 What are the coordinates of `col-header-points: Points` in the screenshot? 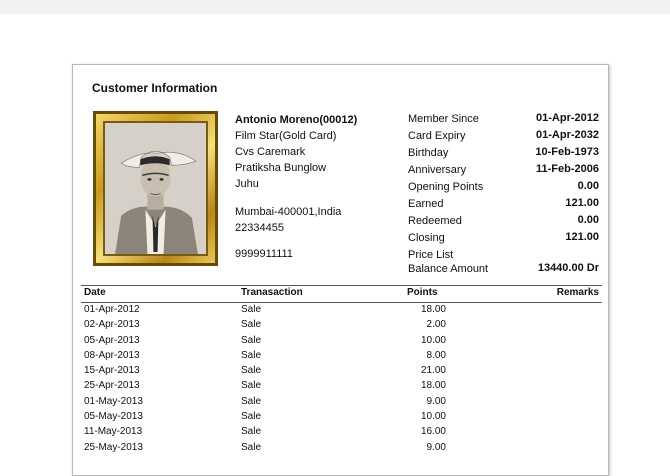 It's located at (422, 292).